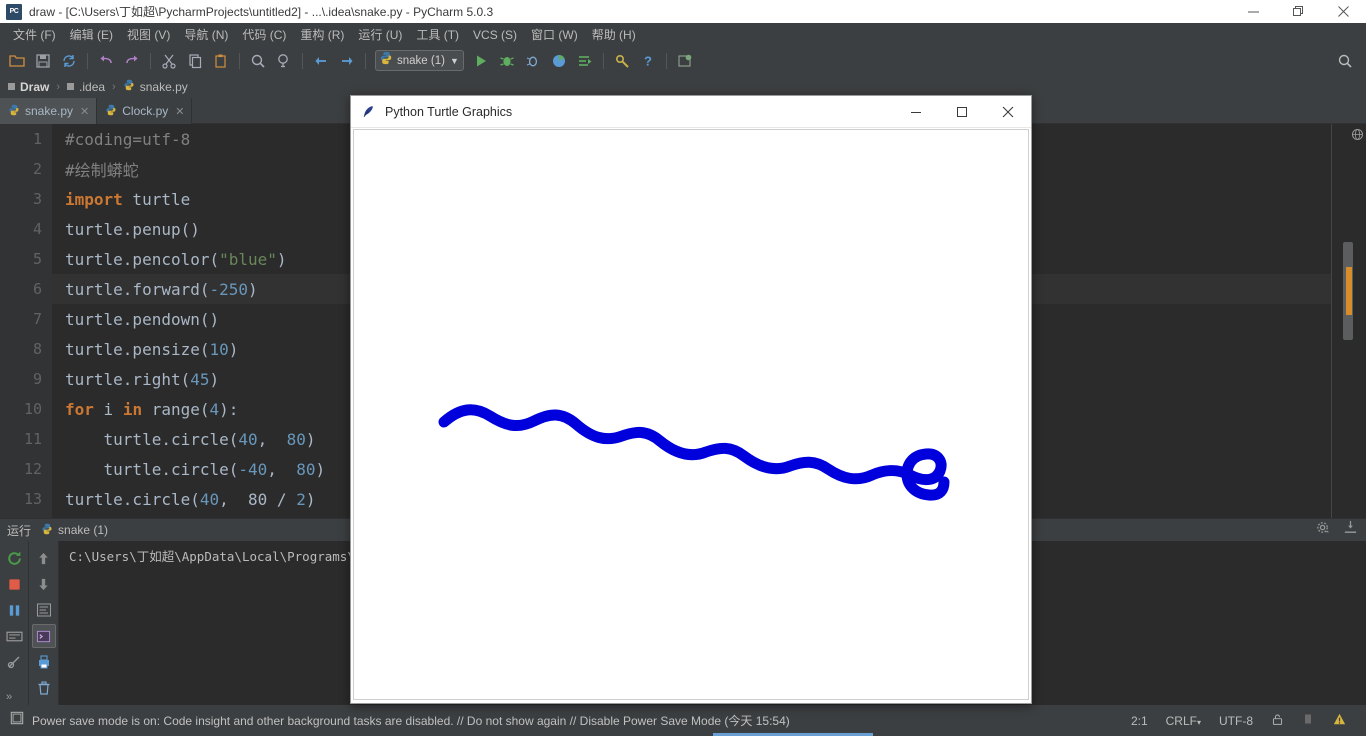 This screenshot has width=1366, height=736. Describe the element at coordinates (44, 584) in the screenshot. I see `scroll-down-icon` at that location.